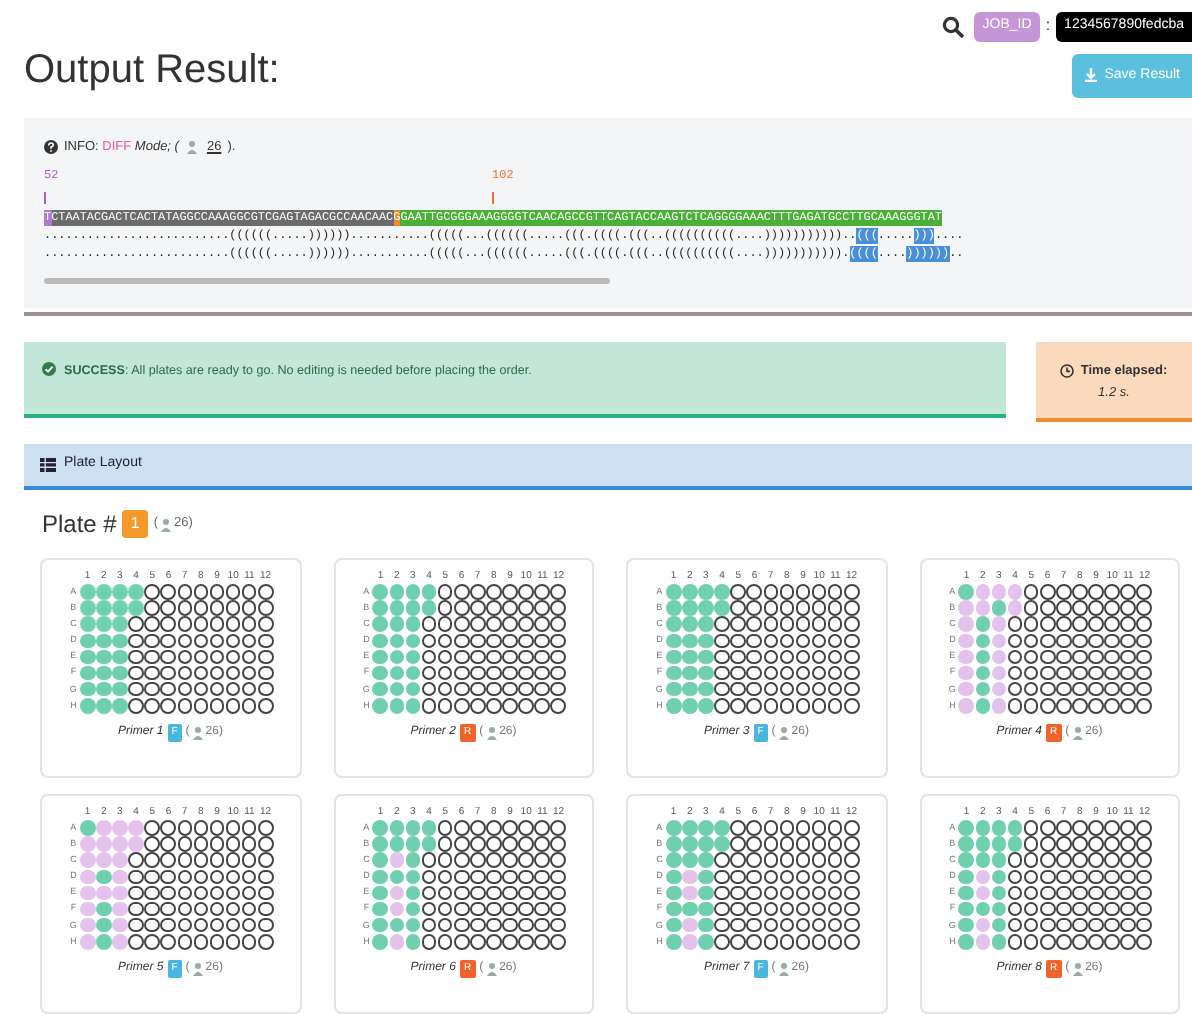 This screenshot has width=1192, height=1014. I want to click on search-icon, so click(953, 26).